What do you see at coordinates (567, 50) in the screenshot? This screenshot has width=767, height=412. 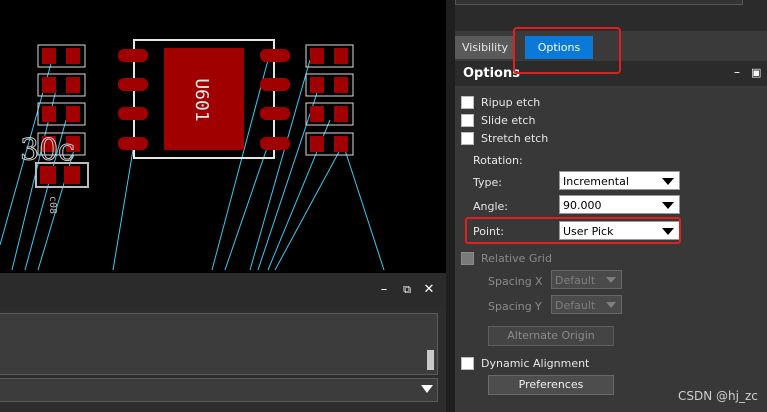 I see `tab-highlight-box` at bounding box center [567, 50].